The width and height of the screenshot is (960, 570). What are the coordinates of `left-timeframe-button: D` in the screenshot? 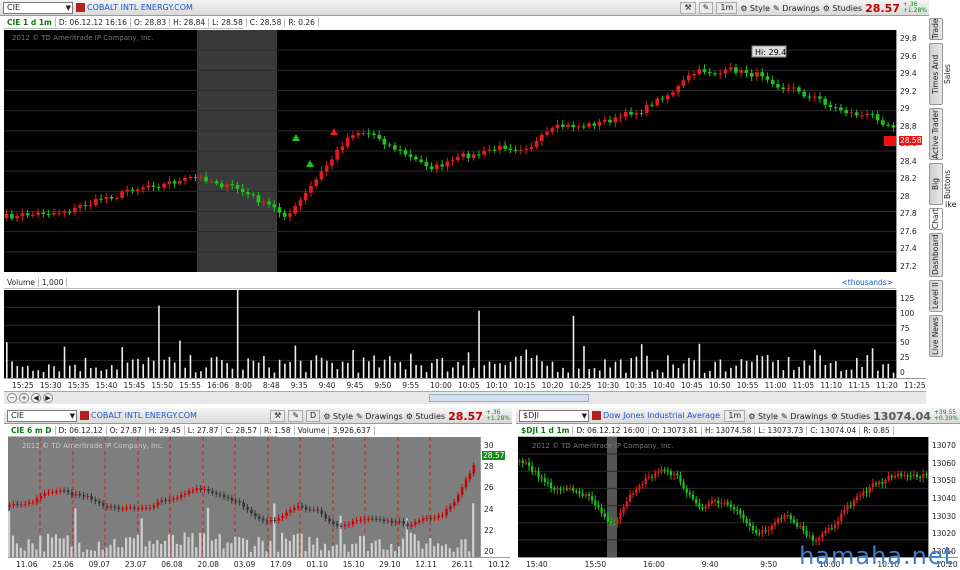 It's located at (313, 416).